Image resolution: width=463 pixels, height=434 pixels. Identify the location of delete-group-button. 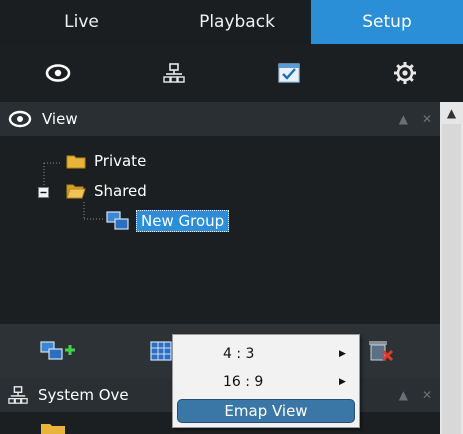
(380, 351).